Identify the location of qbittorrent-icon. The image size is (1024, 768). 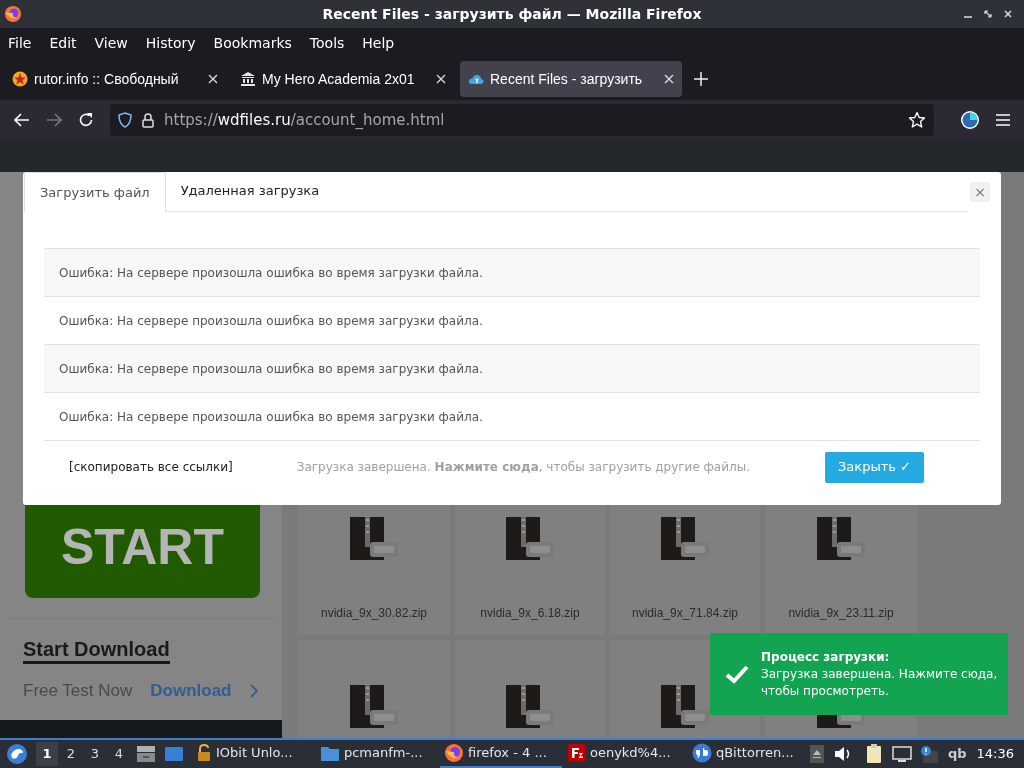
(701, 753).